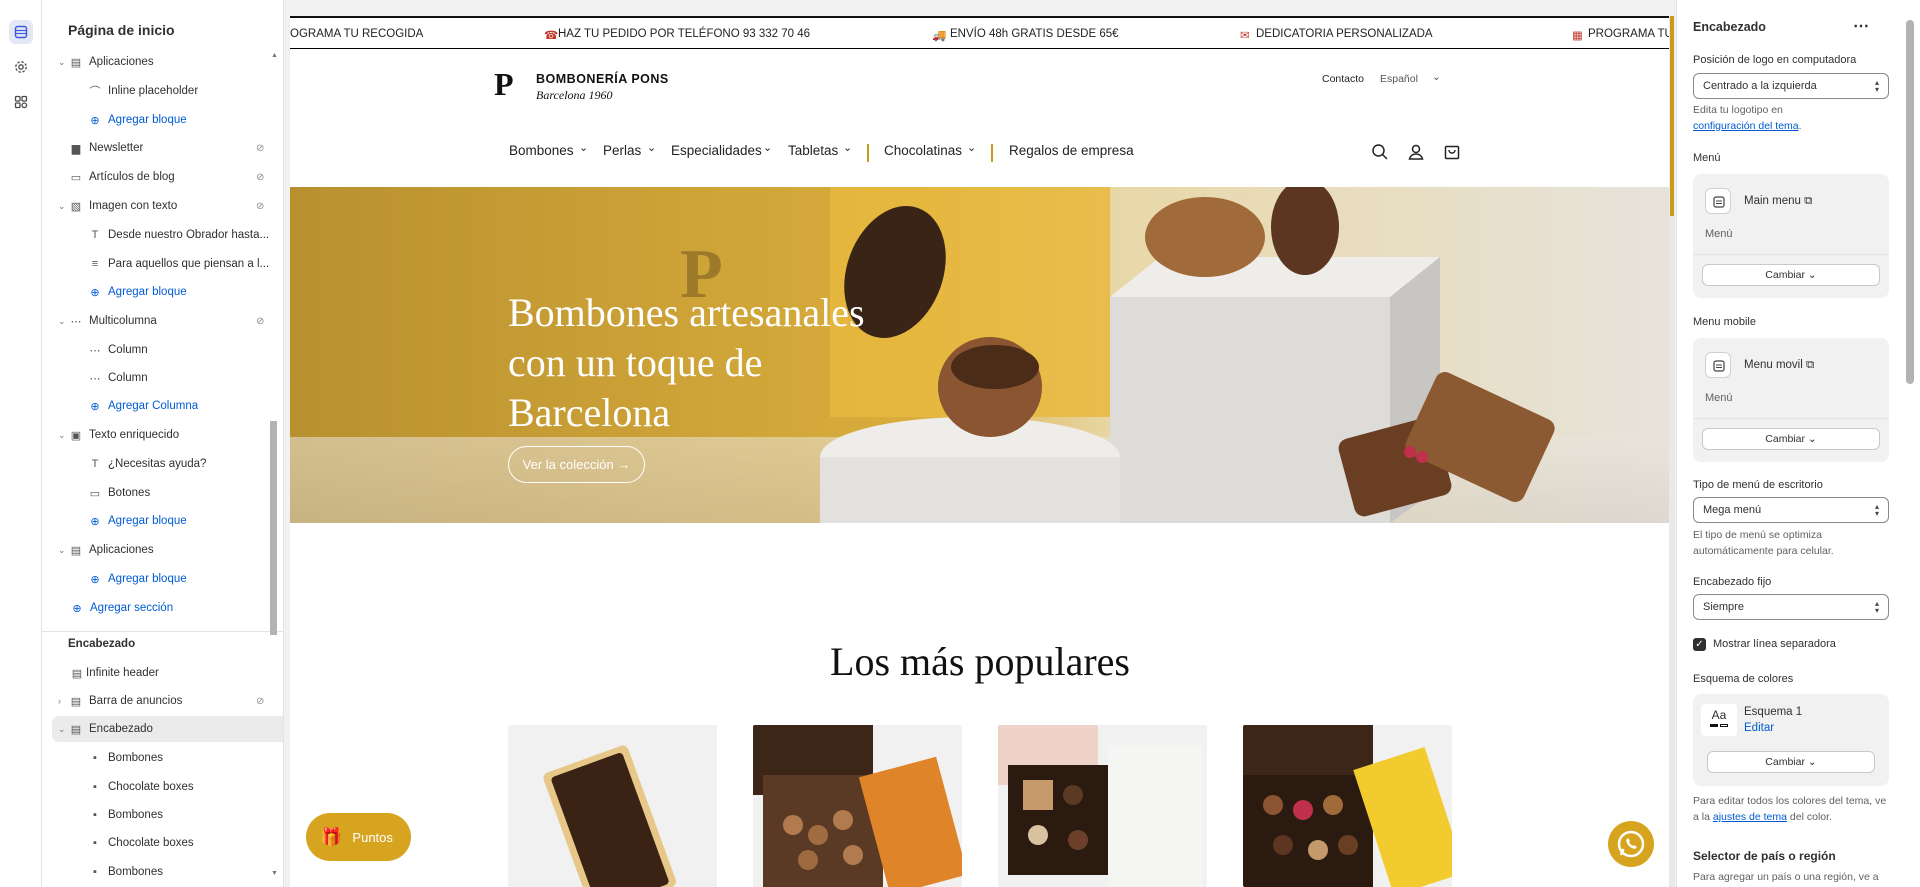 The height and width of the screenshot is (887, 1920). What do you see at coordinates (1343, 79) in the screenshot?
I see `contact-link: Contacto` at bounding box center [1343, 79].